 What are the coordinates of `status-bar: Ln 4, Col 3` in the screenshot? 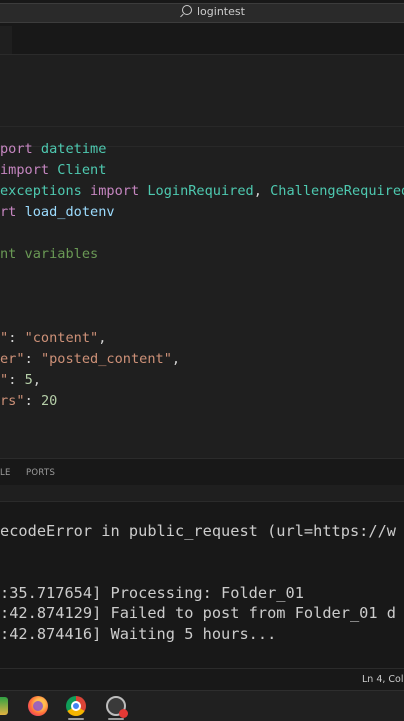 It's located at (202, 679).